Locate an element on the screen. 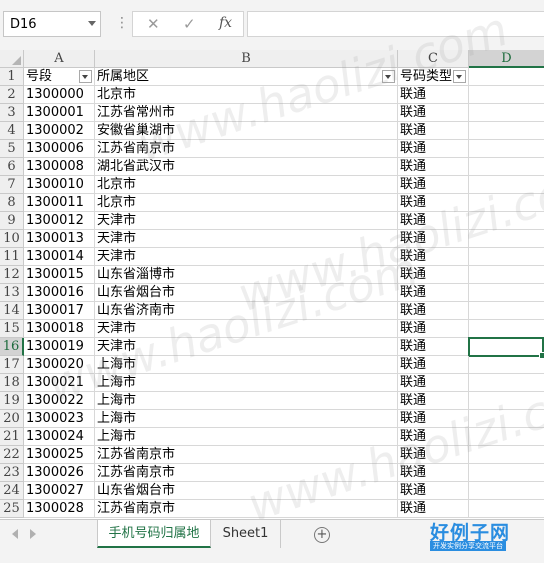  header-cell-number-type: 号码类型 is located at coordinates (433, 77).